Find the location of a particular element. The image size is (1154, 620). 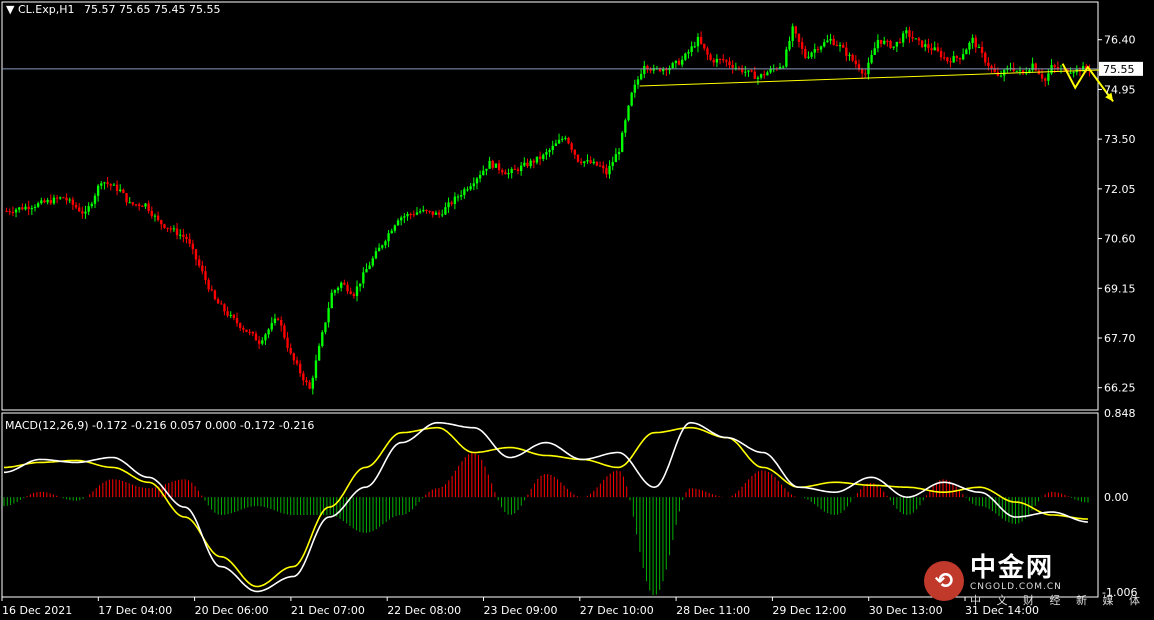

x-tick-label: 17 Dec 04:00 is located at coordinates (135, 610).